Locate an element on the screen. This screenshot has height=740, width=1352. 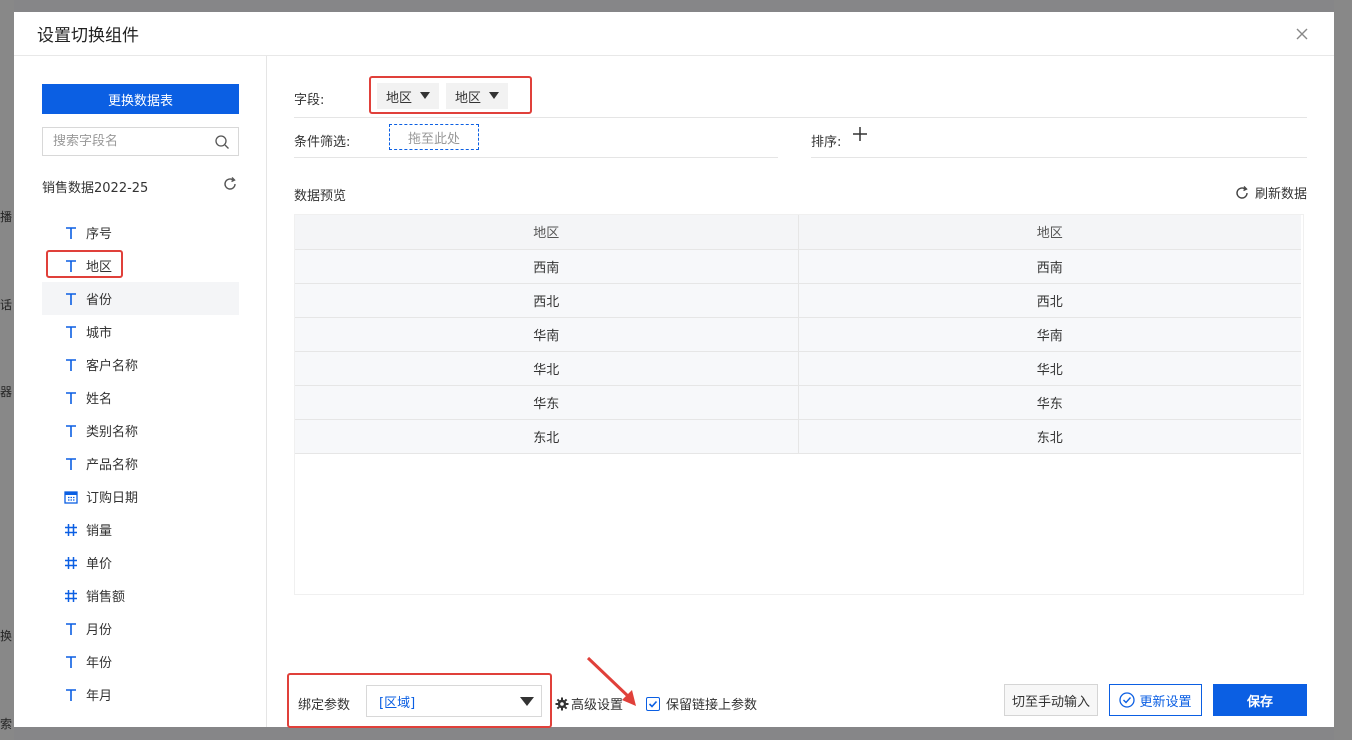
field-label: 地区 is located at coordinates (99, 267).